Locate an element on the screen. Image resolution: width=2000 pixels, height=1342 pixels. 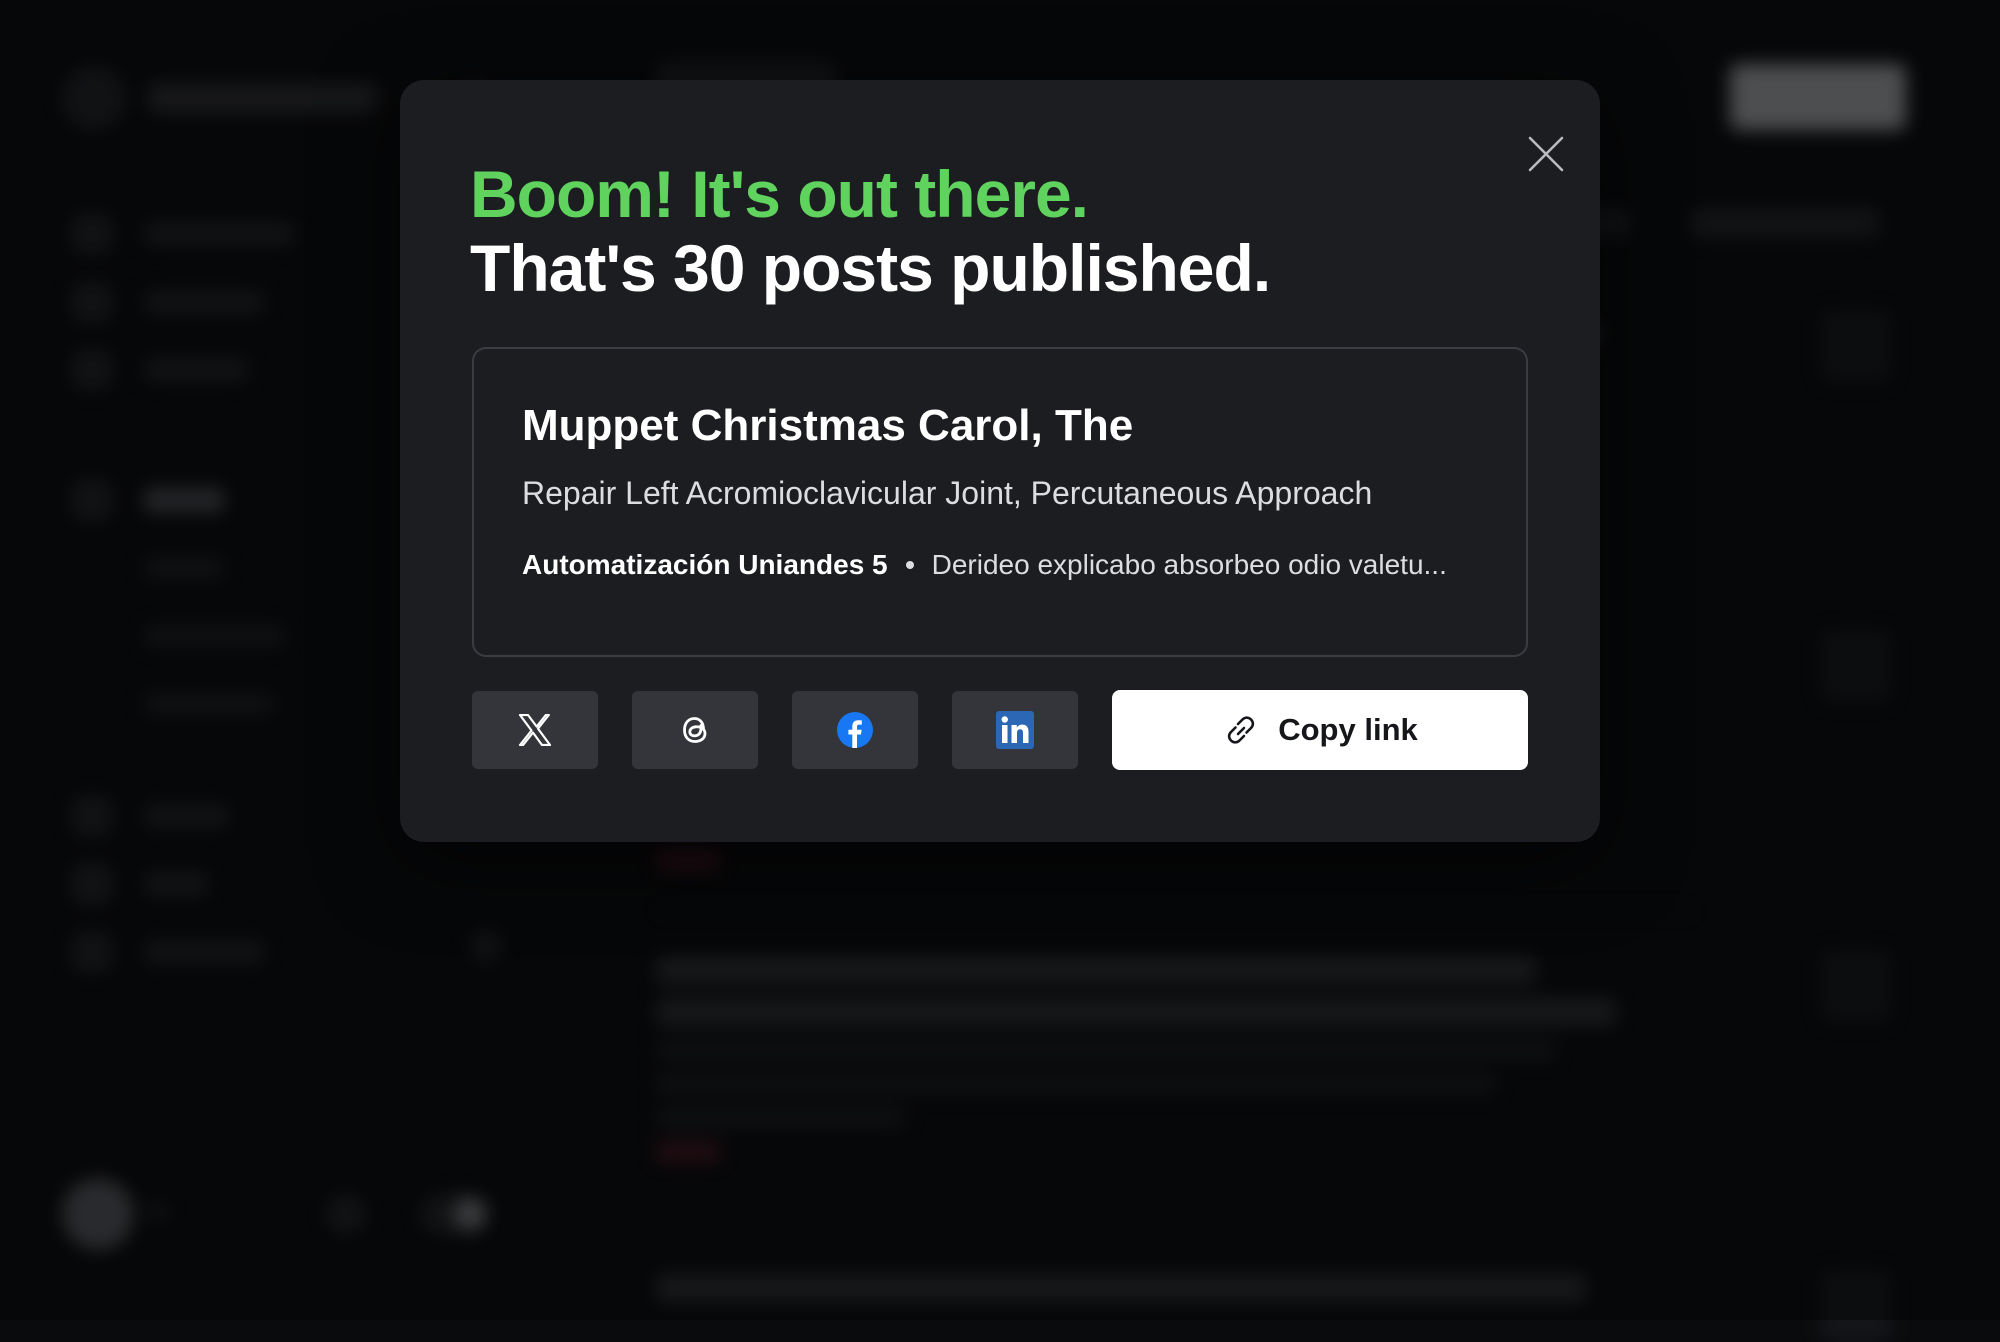
share-actions: Copy link is located at coordinates (1000, 730).